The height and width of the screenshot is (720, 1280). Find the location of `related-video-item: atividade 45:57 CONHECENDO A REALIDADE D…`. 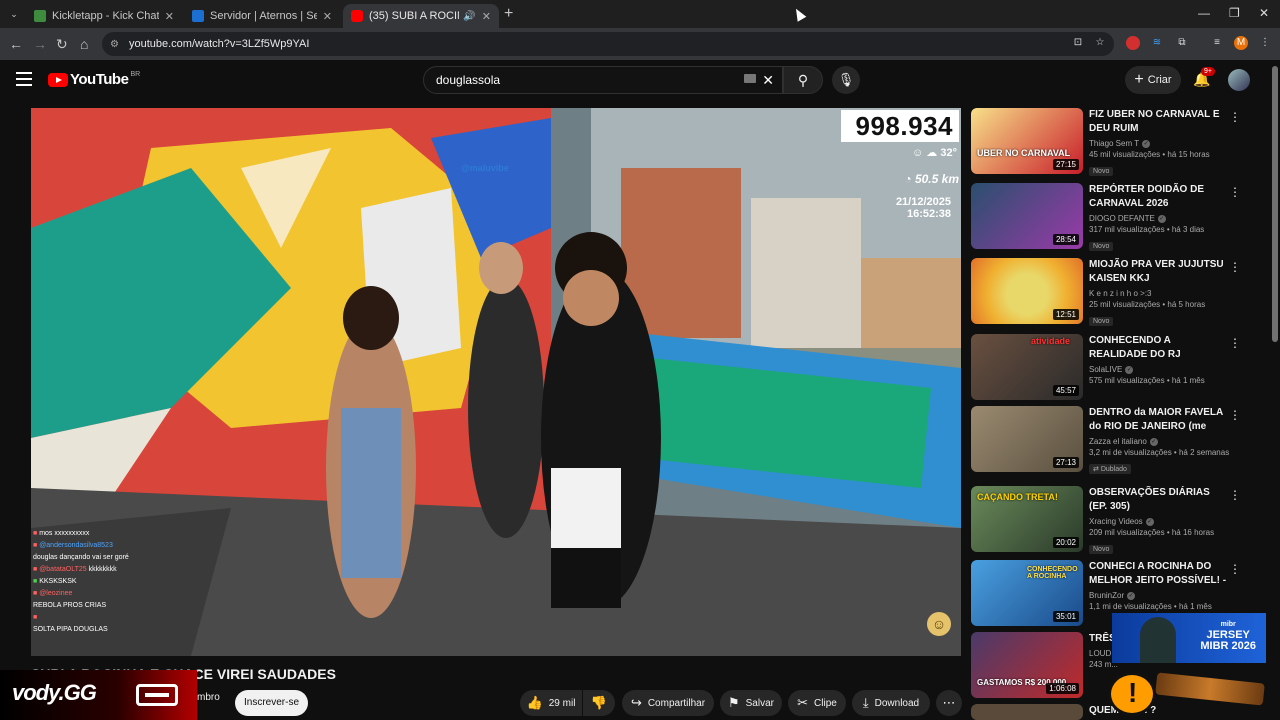

related-video-item: atividade 45:57 CONHECENDO A REALIDADE D… is located at coordinates (1106, 367).